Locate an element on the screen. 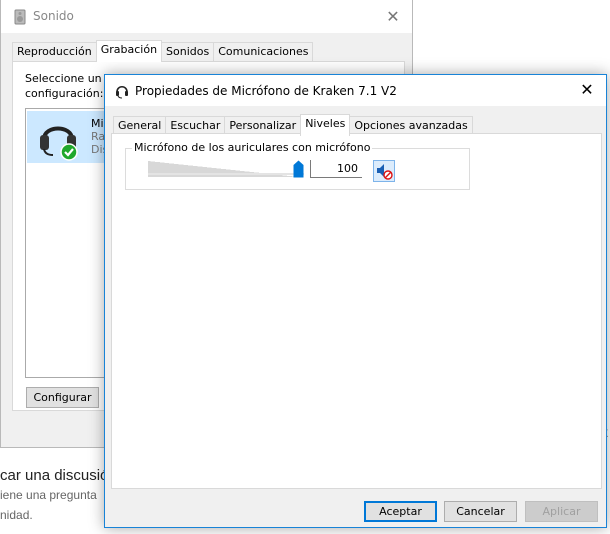  background-heading: car una discusió is located at coordinates (54, 475).